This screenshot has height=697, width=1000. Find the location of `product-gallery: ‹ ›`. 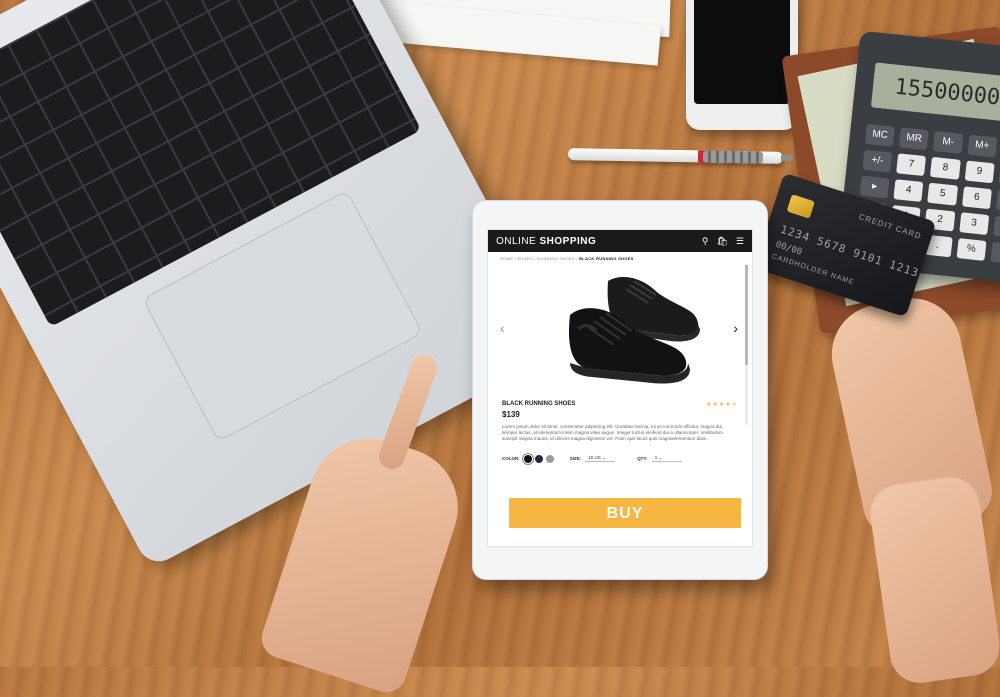

product-gallery: ‹ › is located at coordinates (620, 345).